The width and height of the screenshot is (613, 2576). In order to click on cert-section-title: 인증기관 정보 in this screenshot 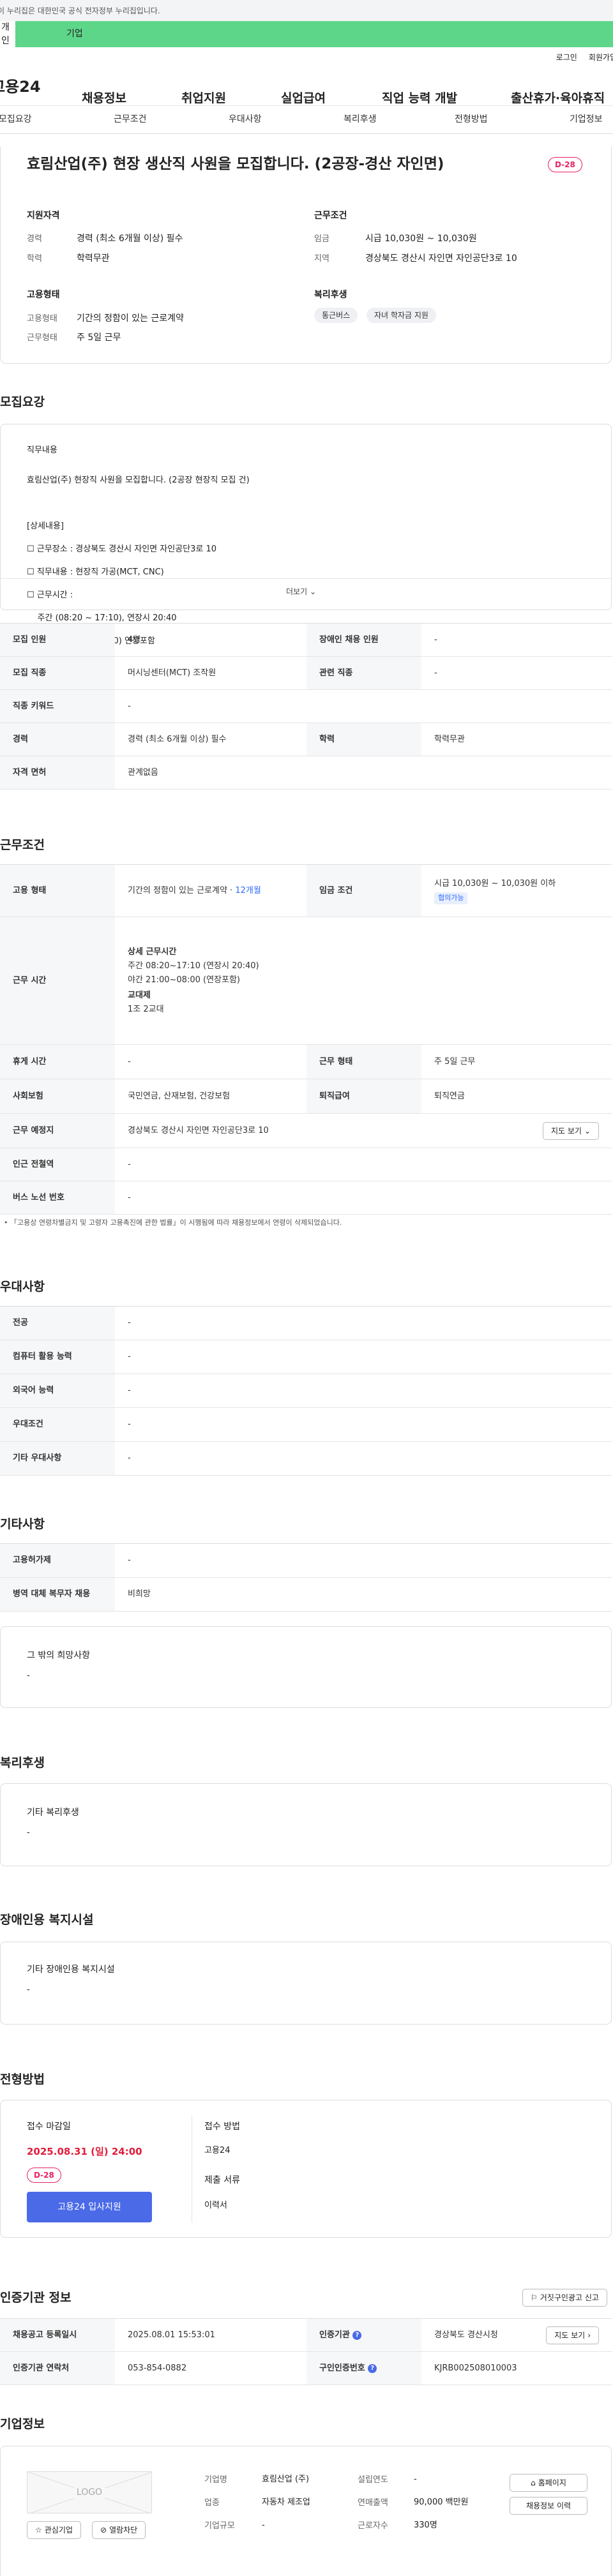, I will do `click(36, 2298)`.